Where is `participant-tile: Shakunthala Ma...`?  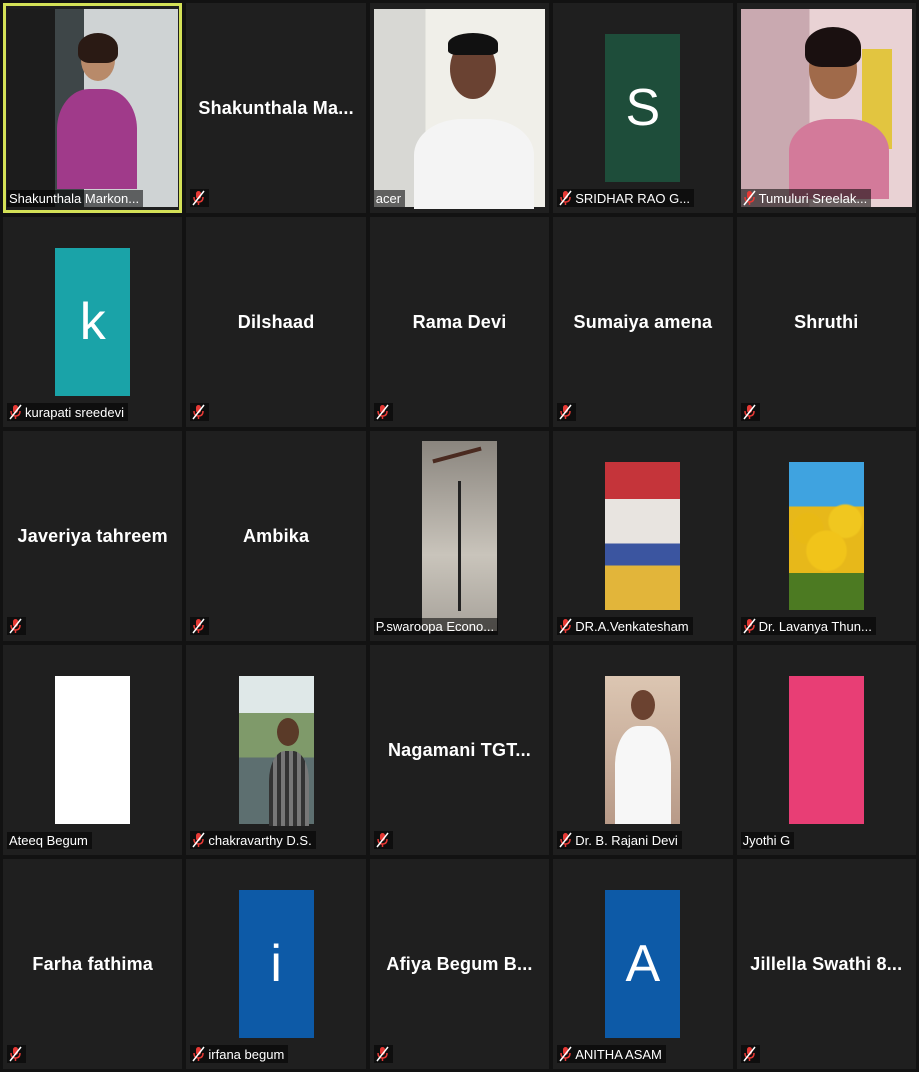 participant-tile: Shakunthala Ma... is located at coordinates (276, 108).